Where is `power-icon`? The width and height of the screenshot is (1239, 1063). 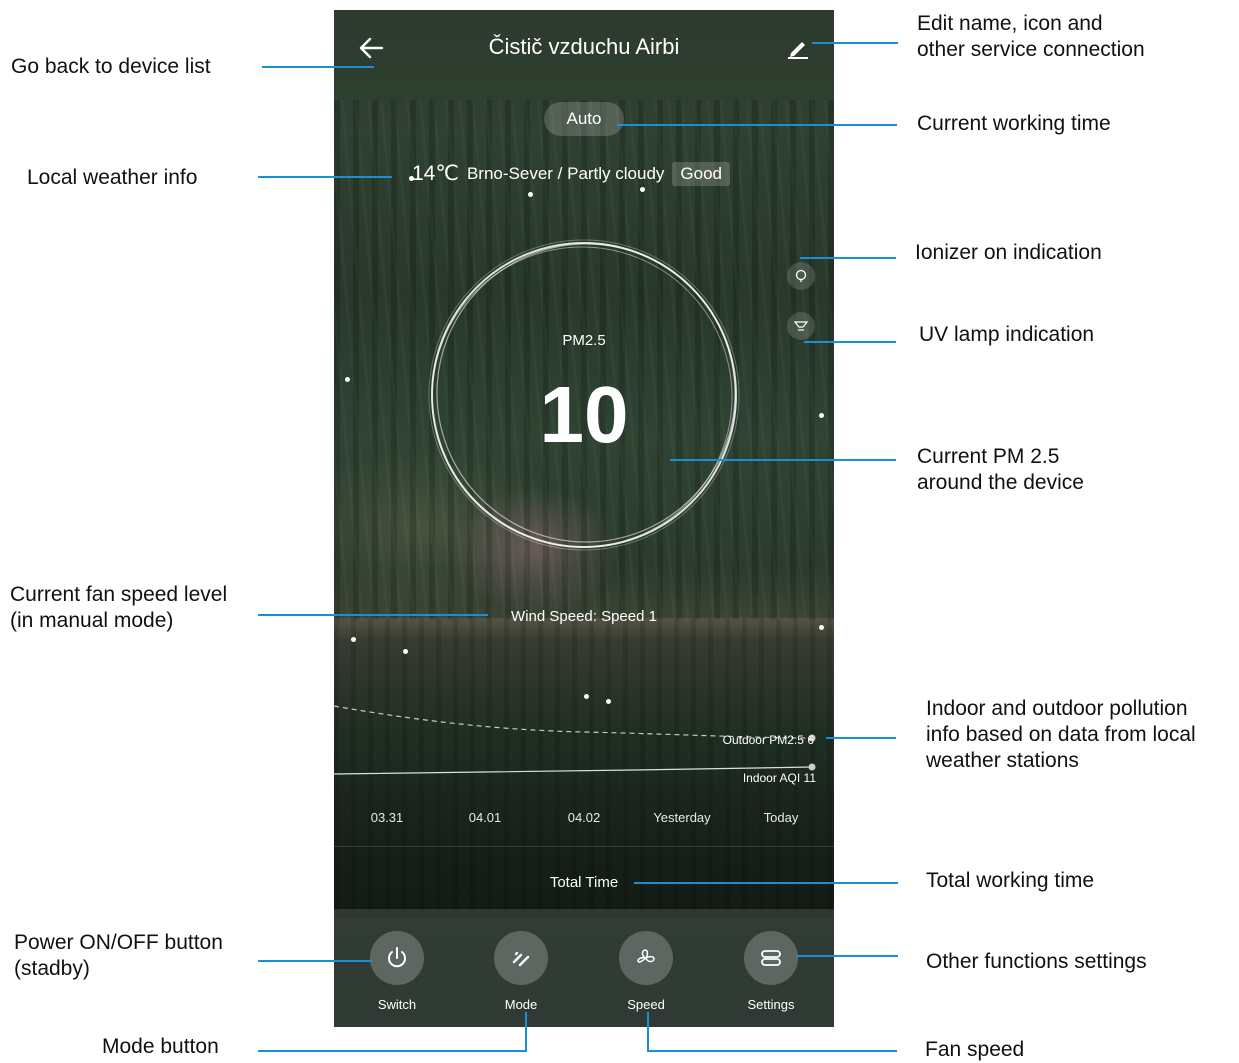 power-icon is located at coordinates (397, 957).